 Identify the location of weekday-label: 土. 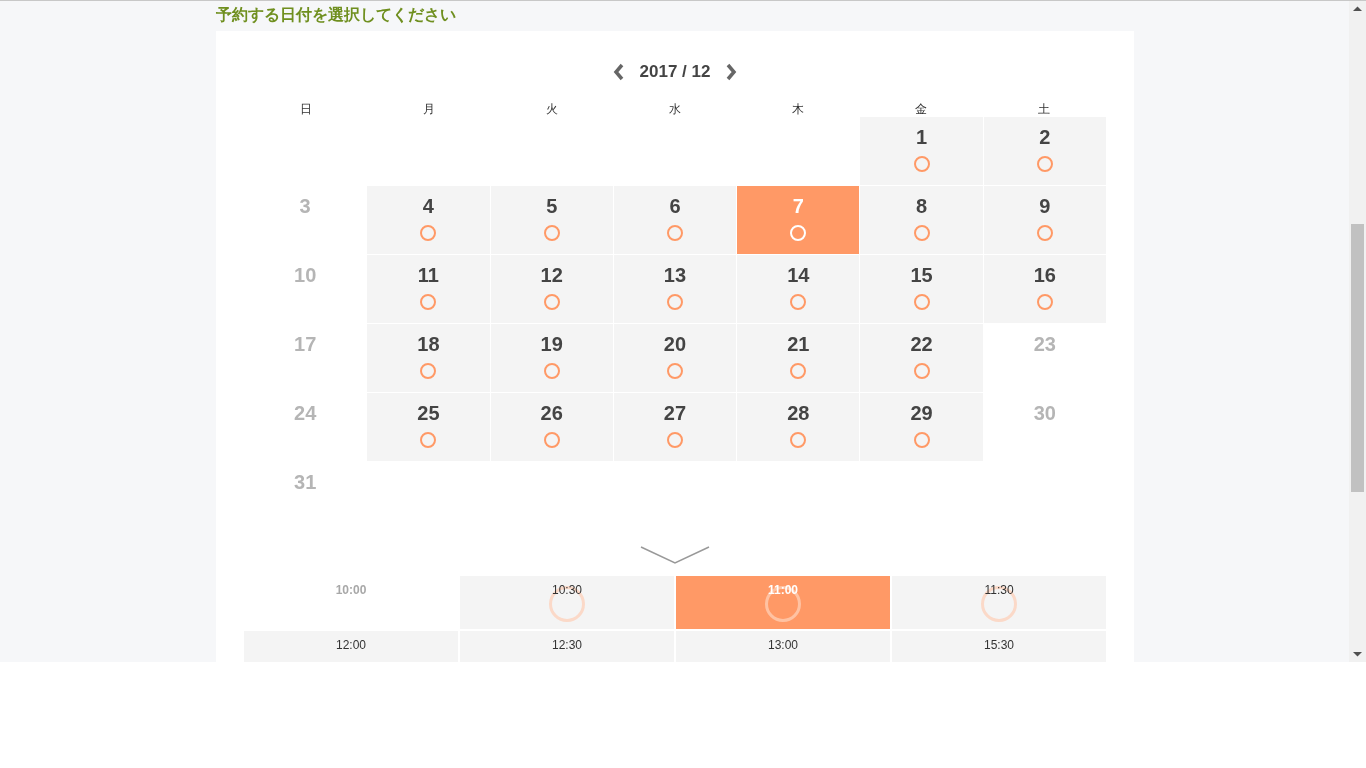
(1044, 109).